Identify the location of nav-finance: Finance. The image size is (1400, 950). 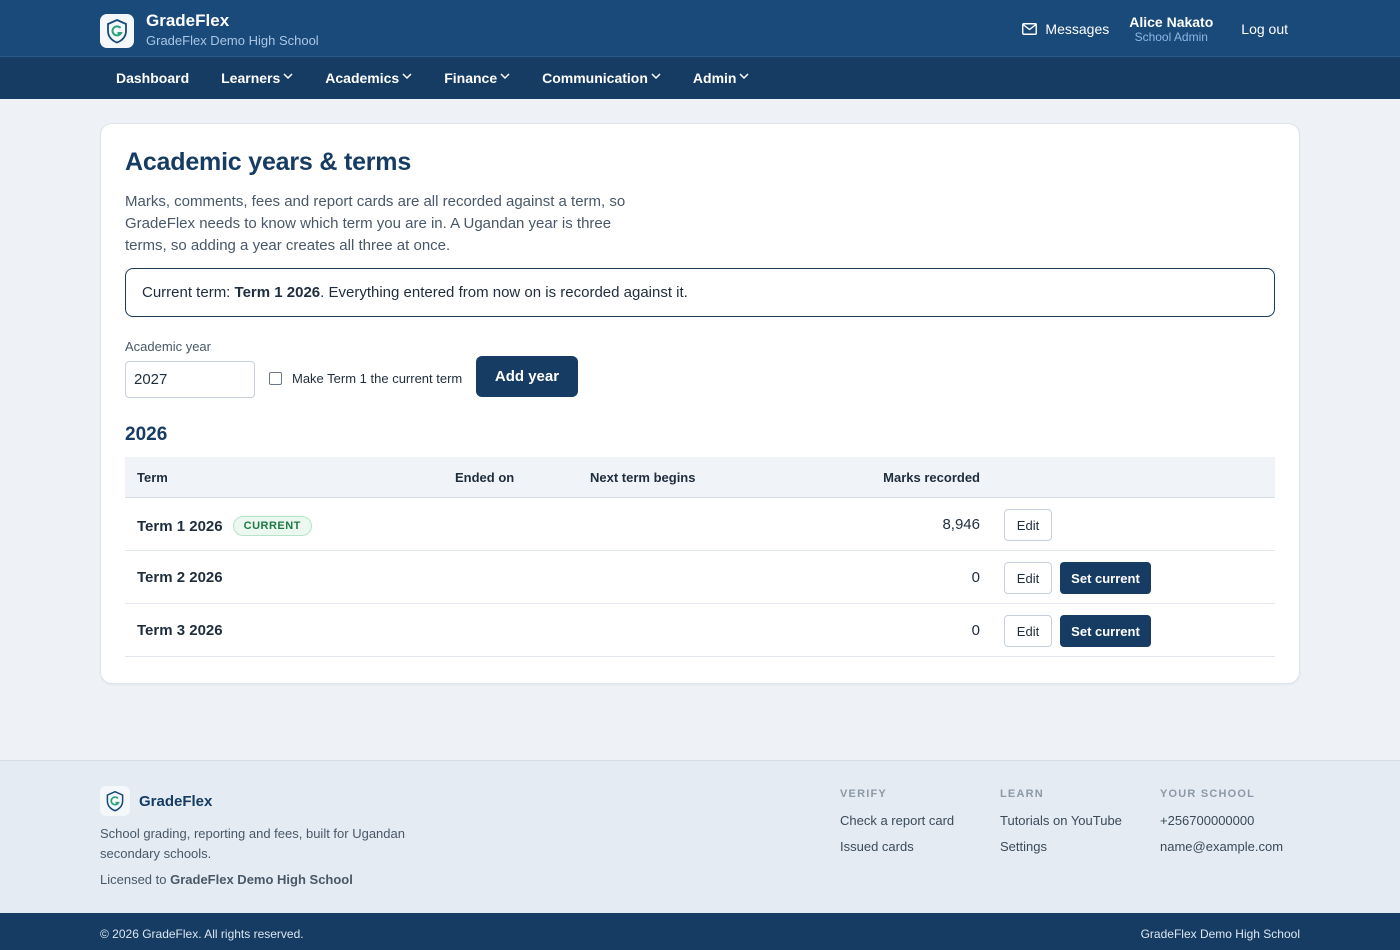
(477, 78).